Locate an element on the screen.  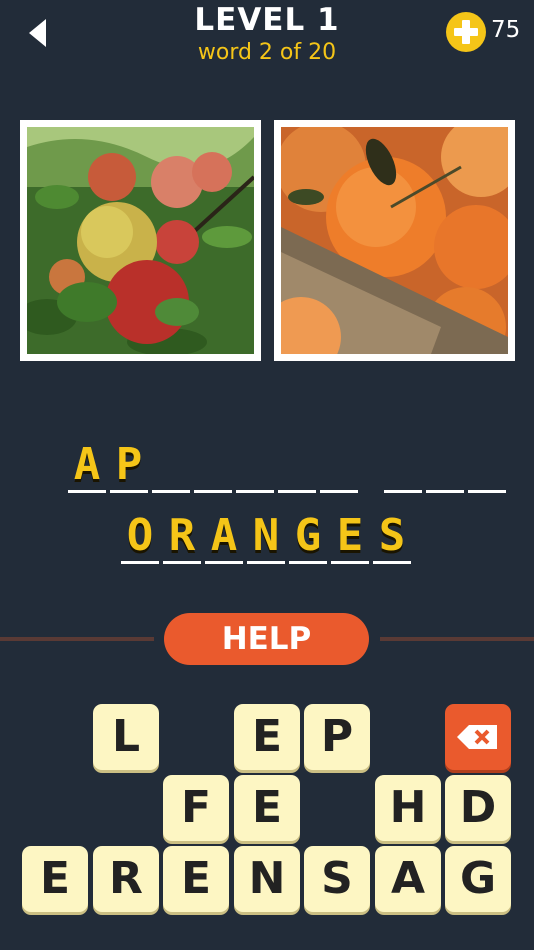
answer-slot: N is located at coordinates (266, 534).